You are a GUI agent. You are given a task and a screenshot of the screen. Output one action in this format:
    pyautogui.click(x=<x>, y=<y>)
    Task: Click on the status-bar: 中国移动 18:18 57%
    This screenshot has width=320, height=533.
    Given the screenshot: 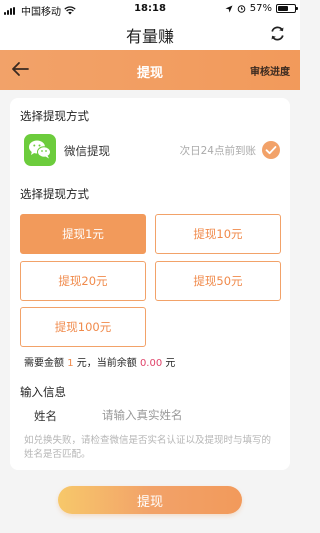 What is the action you would take?
    pyautogui.click(x=150, y=9)
    